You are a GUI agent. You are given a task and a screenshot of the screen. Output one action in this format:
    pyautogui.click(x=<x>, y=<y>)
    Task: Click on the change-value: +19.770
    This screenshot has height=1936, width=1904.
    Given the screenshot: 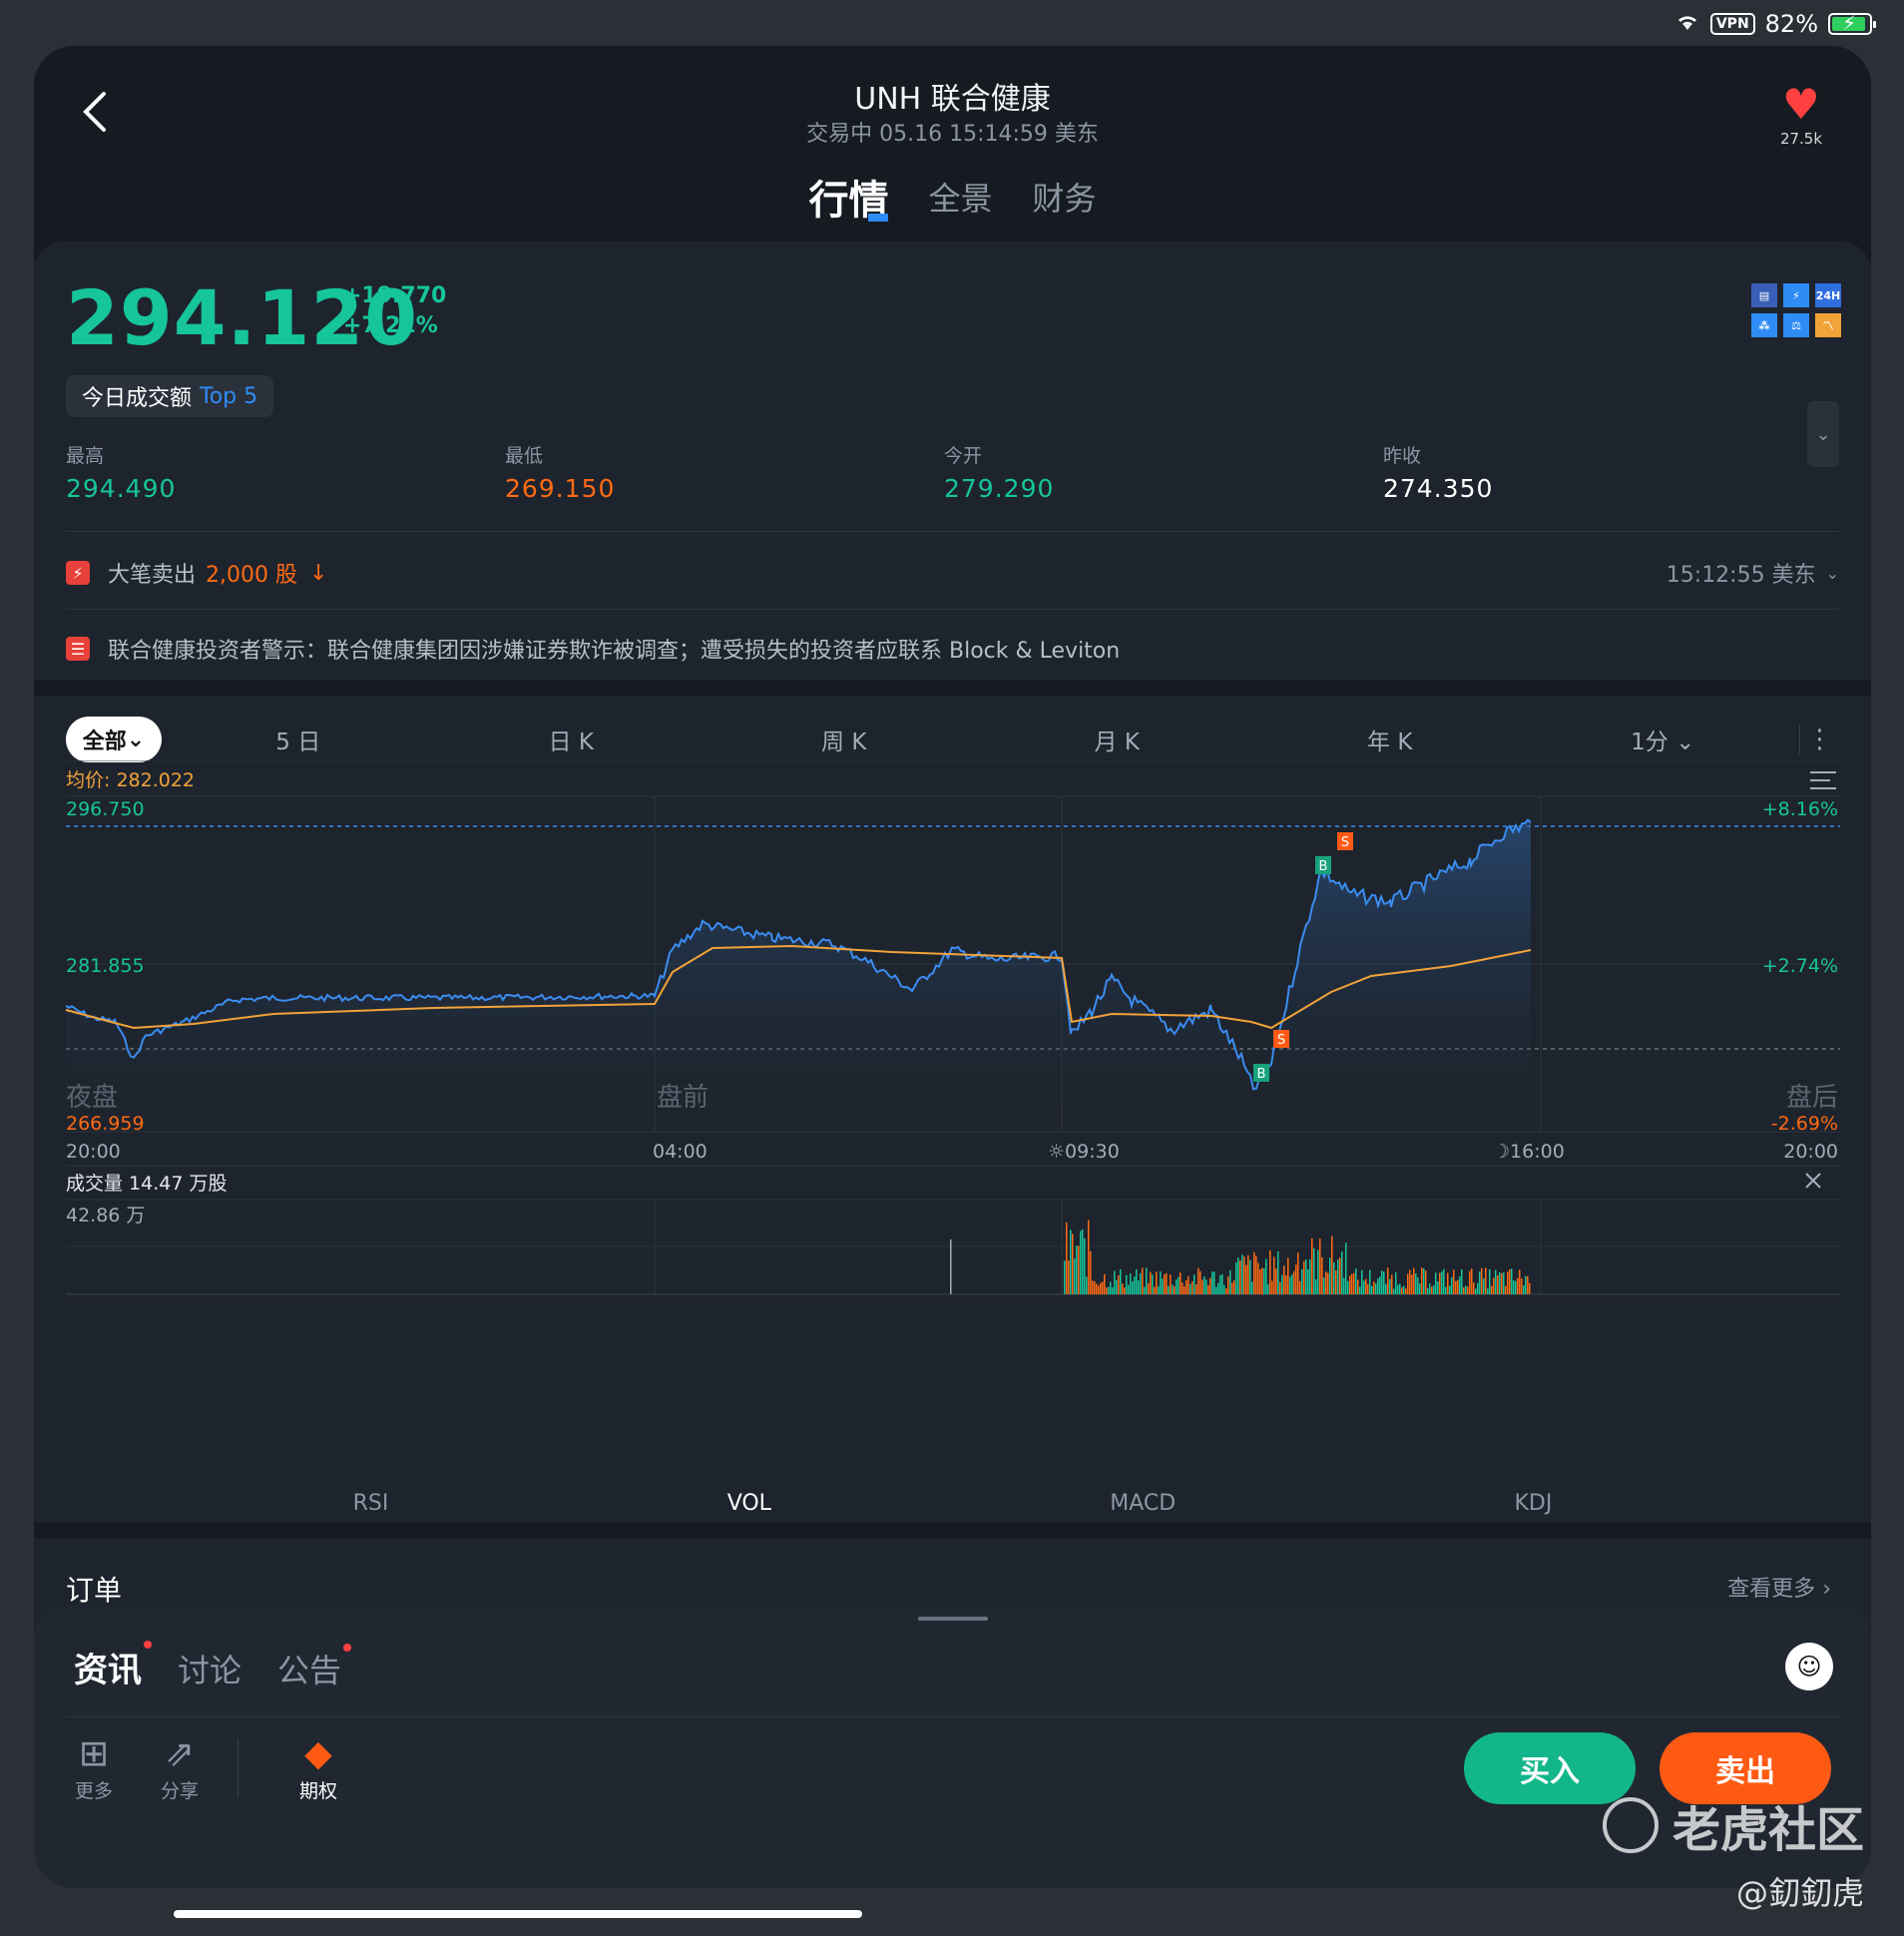 What is the action you would take?
    pyautogui.click(x=395, y=295)
    